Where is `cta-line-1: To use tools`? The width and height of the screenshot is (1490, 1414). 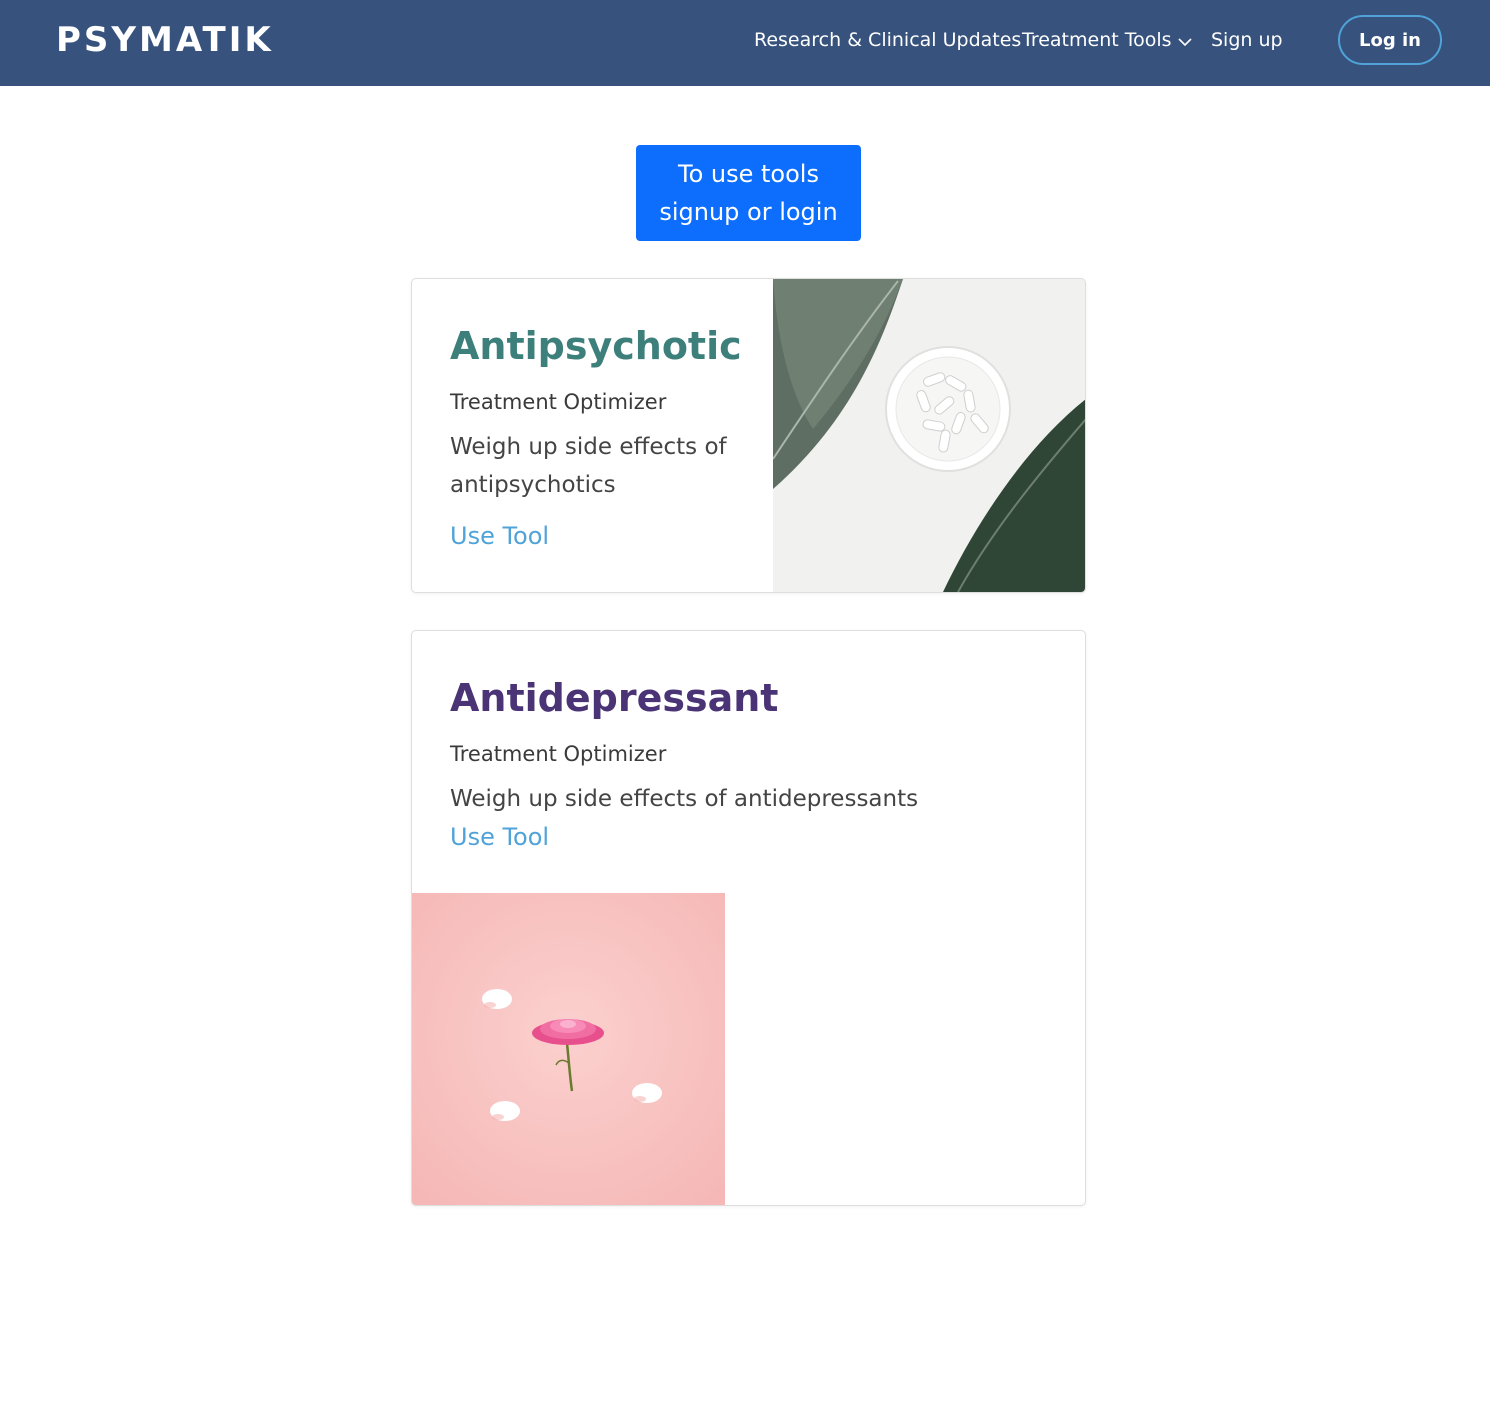
cta-line-1: To use tools is located at coordinates (748, 174).